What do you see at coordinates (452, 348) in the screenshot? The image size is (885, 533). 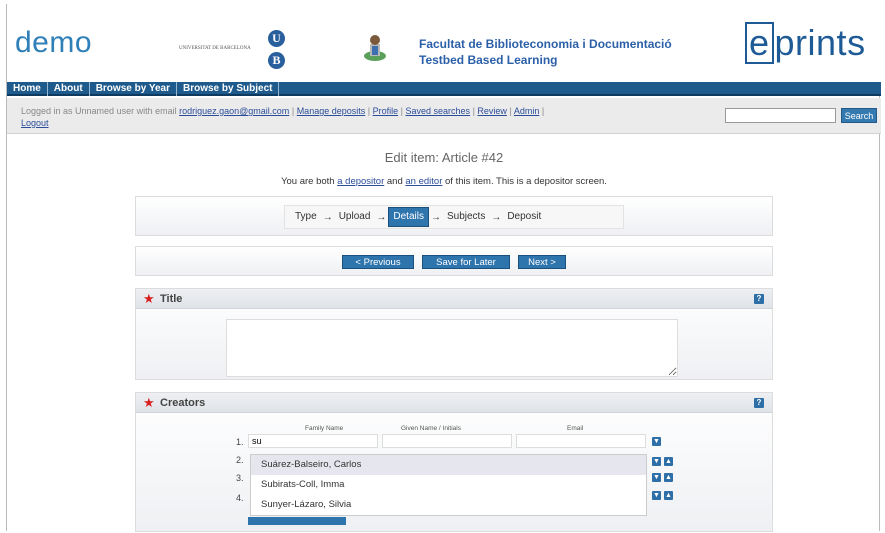 I see `title-field` at bounding box center [452, 348].